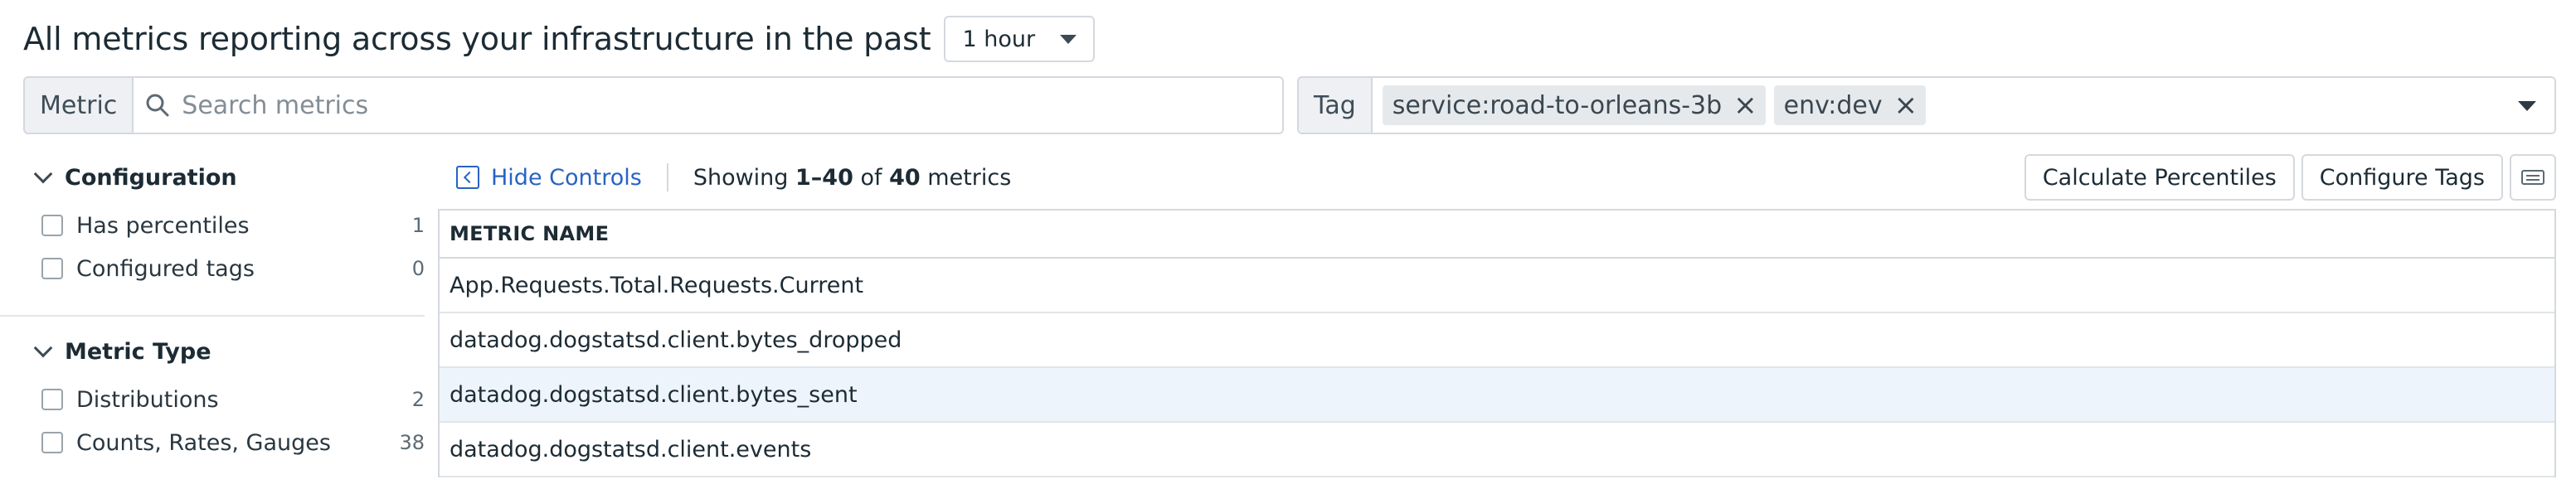 Image resolution: width=2576 pixels, height=489 pixels. What do you see at coordinates (418, 400) in the screenshot?
I see `facet-count: 2` at bounding box center [418, 400].